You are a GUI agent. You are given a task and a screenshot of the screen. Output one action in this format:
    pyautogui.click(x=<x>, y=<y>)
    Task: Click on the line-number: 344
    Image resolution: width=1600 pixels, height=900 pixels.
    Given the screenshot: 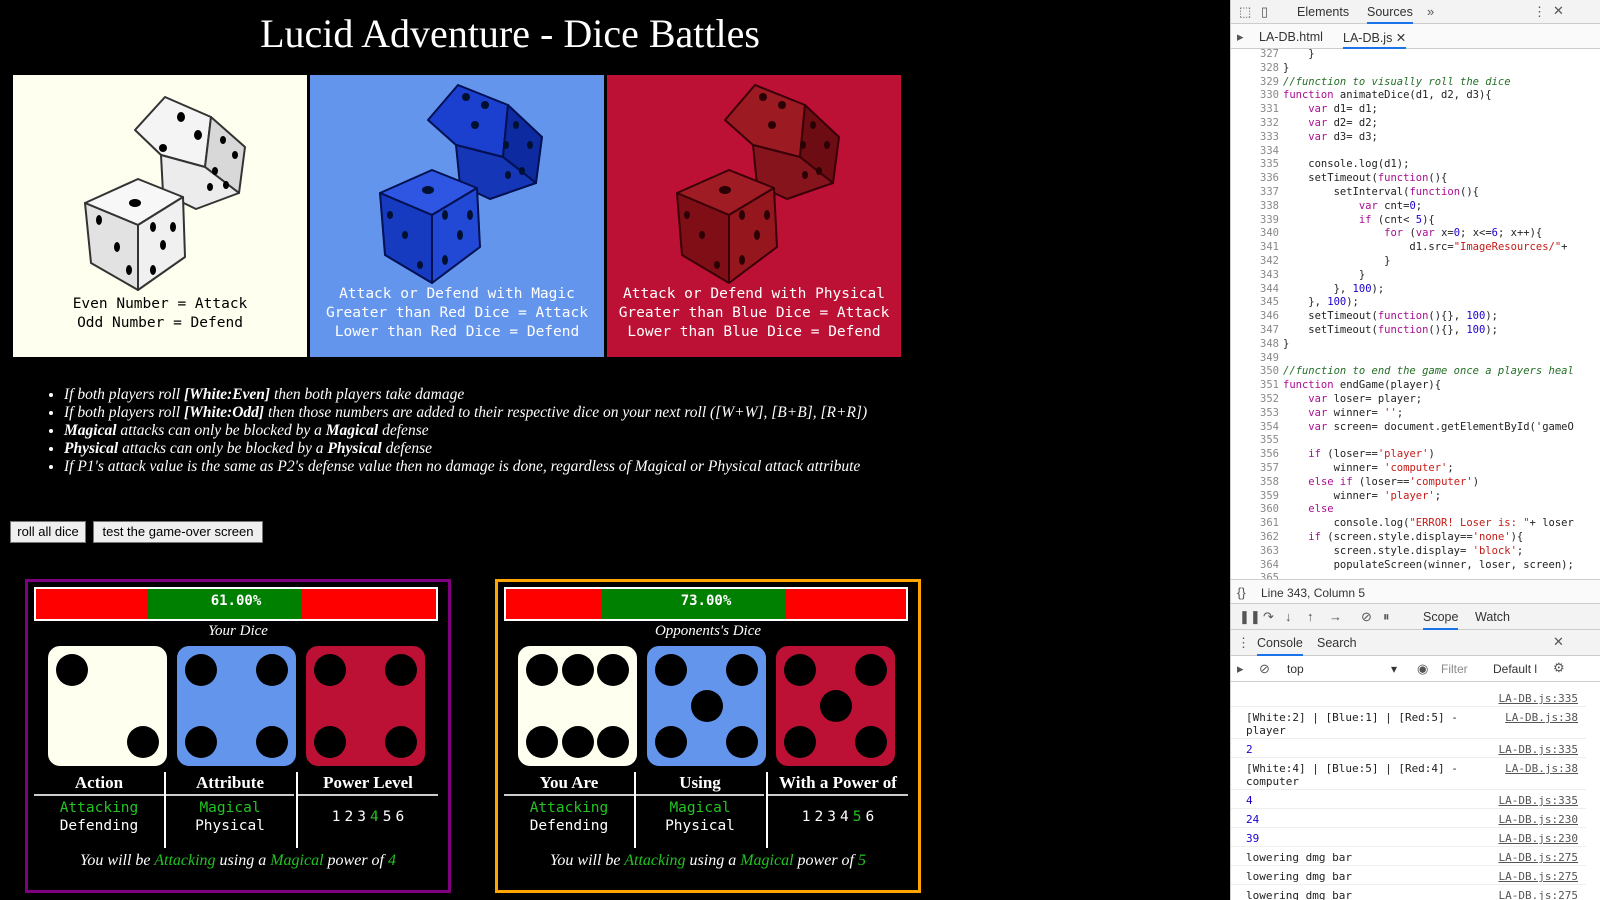 What is the action you would take?
    pyautogui.click(x=1255, y=290)
    